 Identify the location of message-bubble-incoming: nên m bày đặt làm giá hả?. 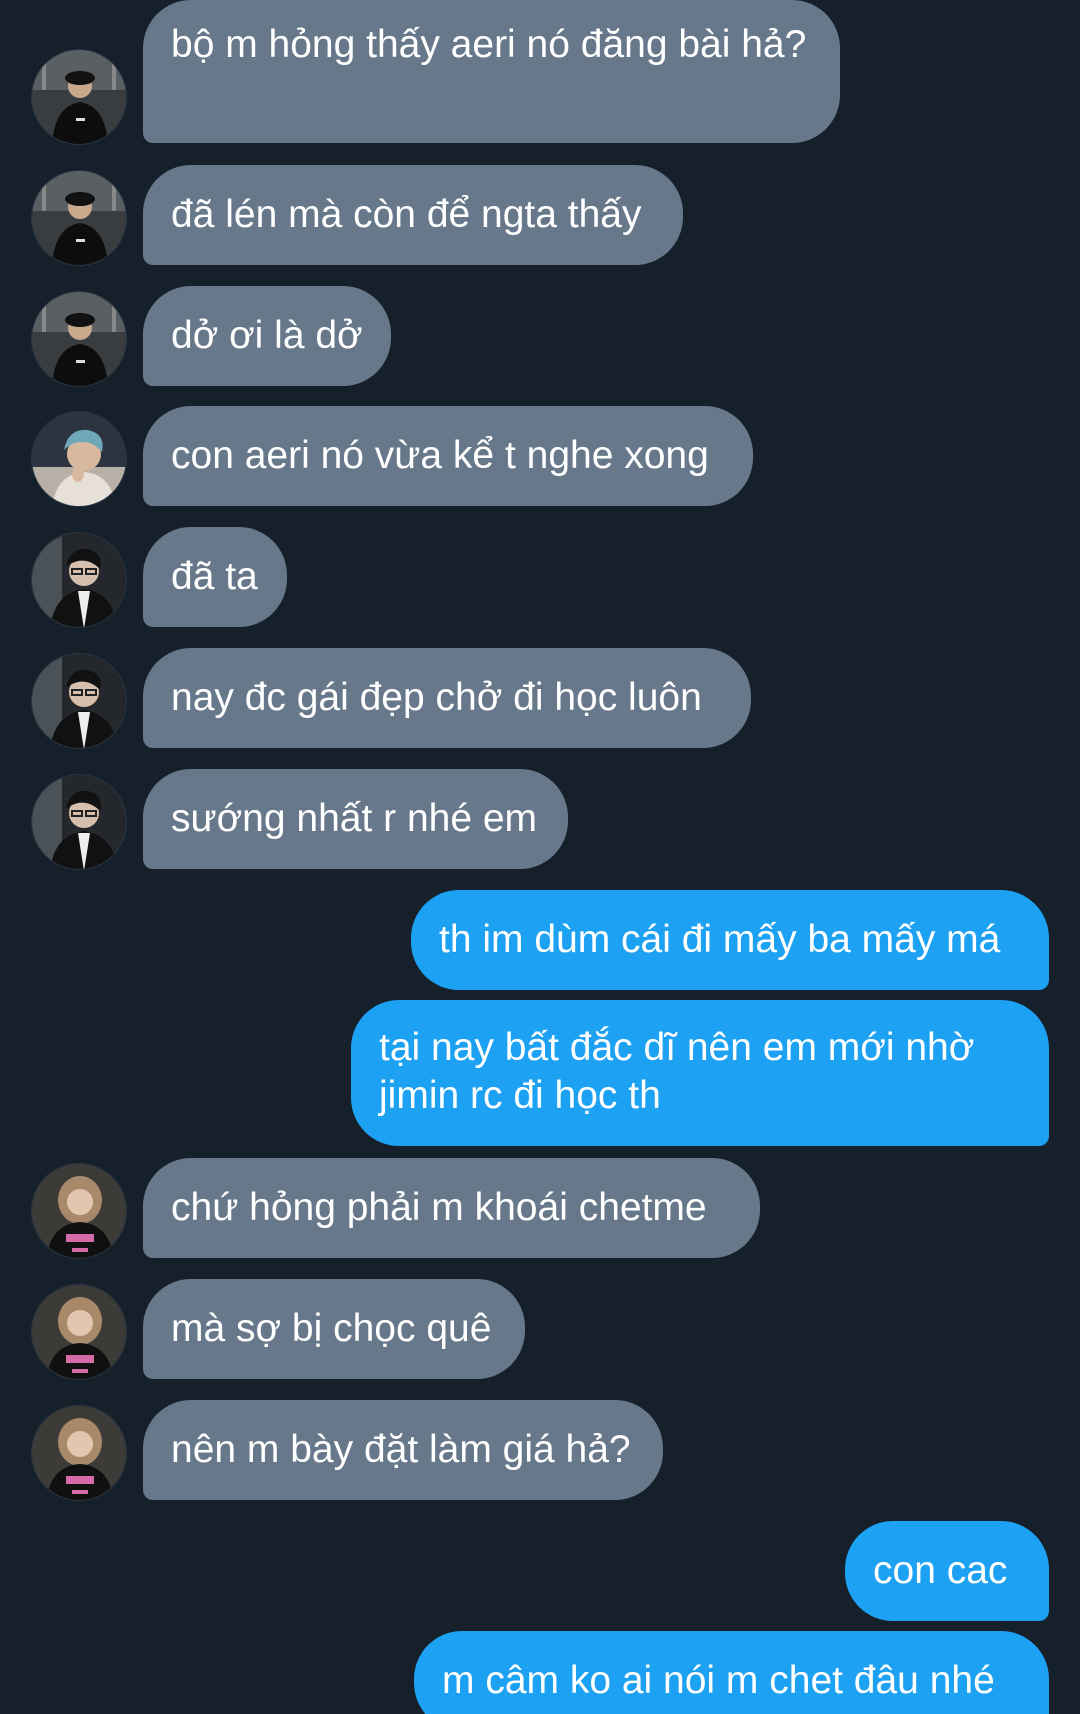
(403, 1450).